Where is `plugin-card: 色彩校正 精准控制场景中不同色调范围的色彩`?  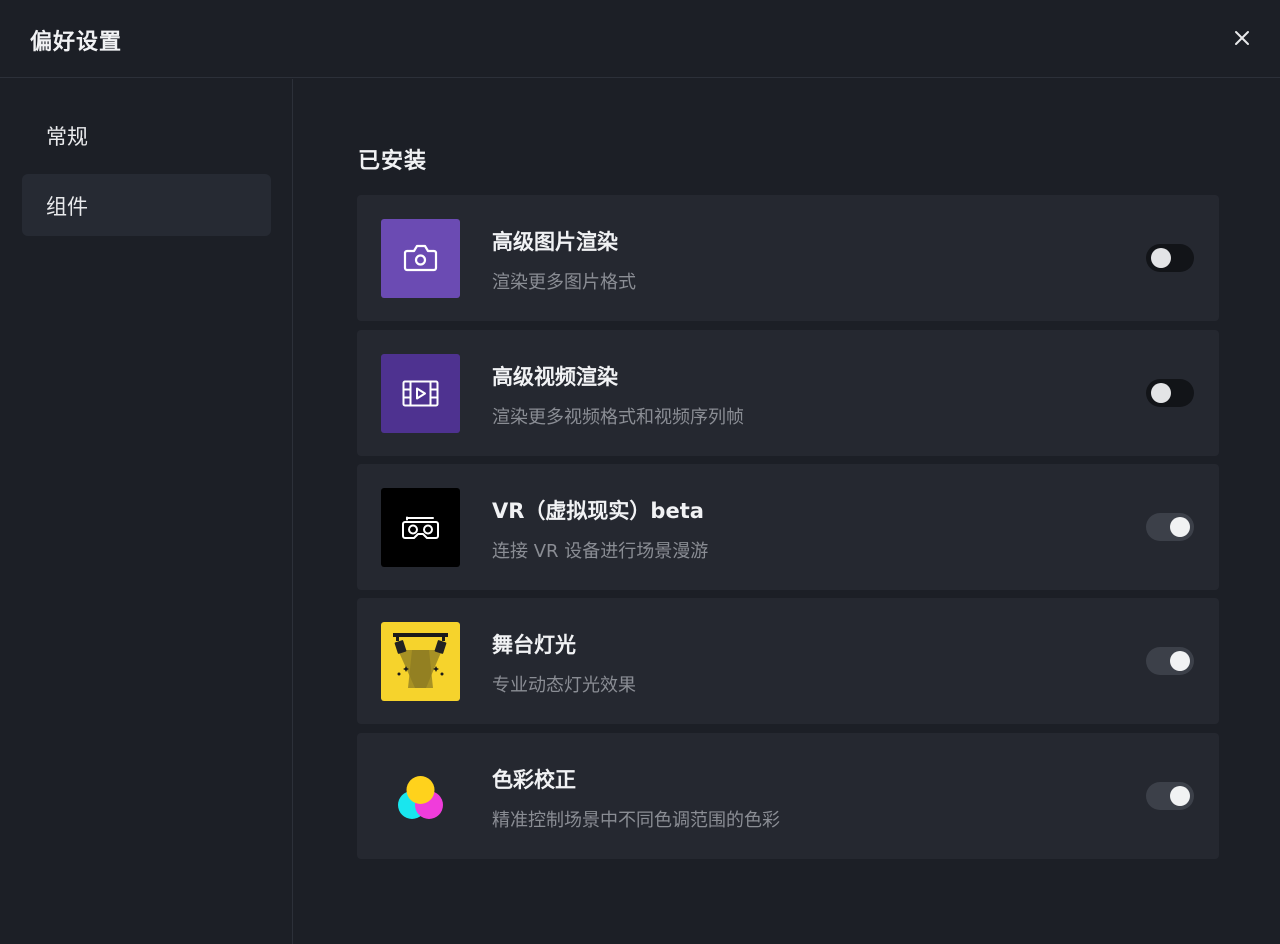 plugin-card: 色彩校正 精准控制场景中不同色调范围的色彩 is located at coordinates (788, 796).